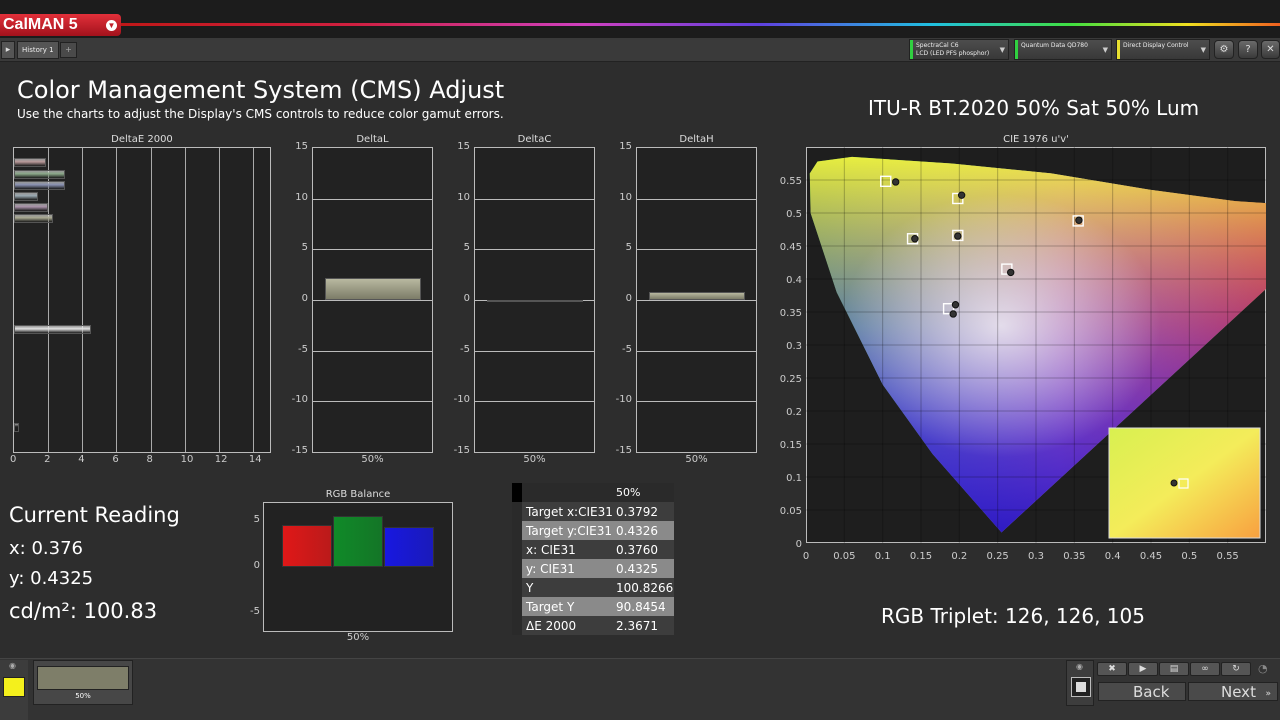 Image resolution: width=1280 pixels, height=720 pixels. I want to click on device-generator-selector: Quantum Data QD780 ▼, so click(1063, 49).